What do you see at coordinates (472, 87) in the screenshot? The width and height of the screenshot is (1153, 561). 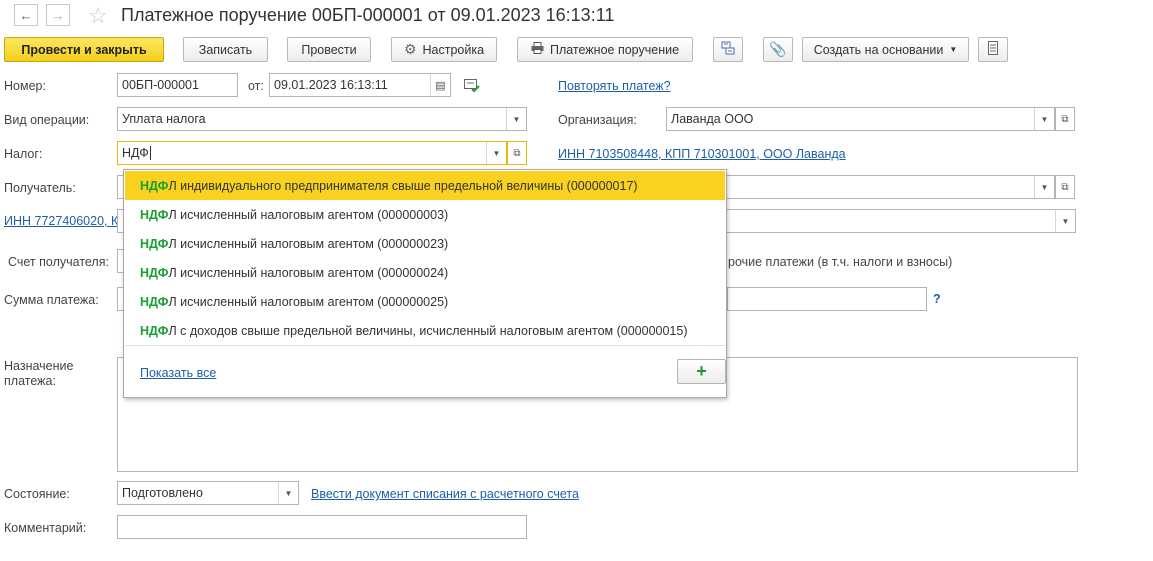 I see `post-status-icon` at bounding box center [472, 87].